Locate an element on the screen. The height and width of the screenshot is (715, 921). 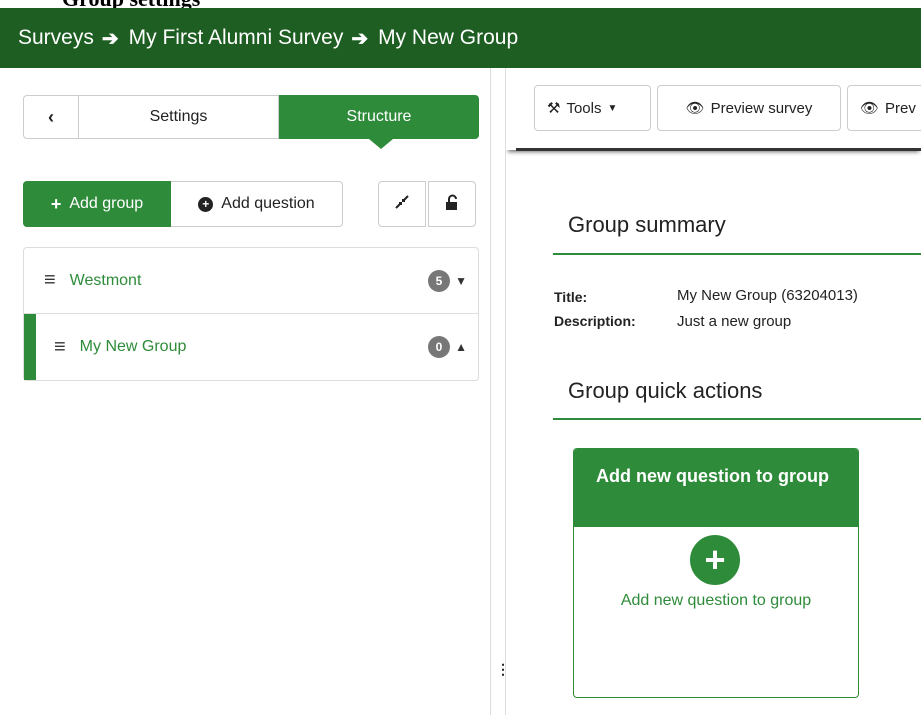
breadcrumb-surveys: Surveys is located at coordinates (56, 38).